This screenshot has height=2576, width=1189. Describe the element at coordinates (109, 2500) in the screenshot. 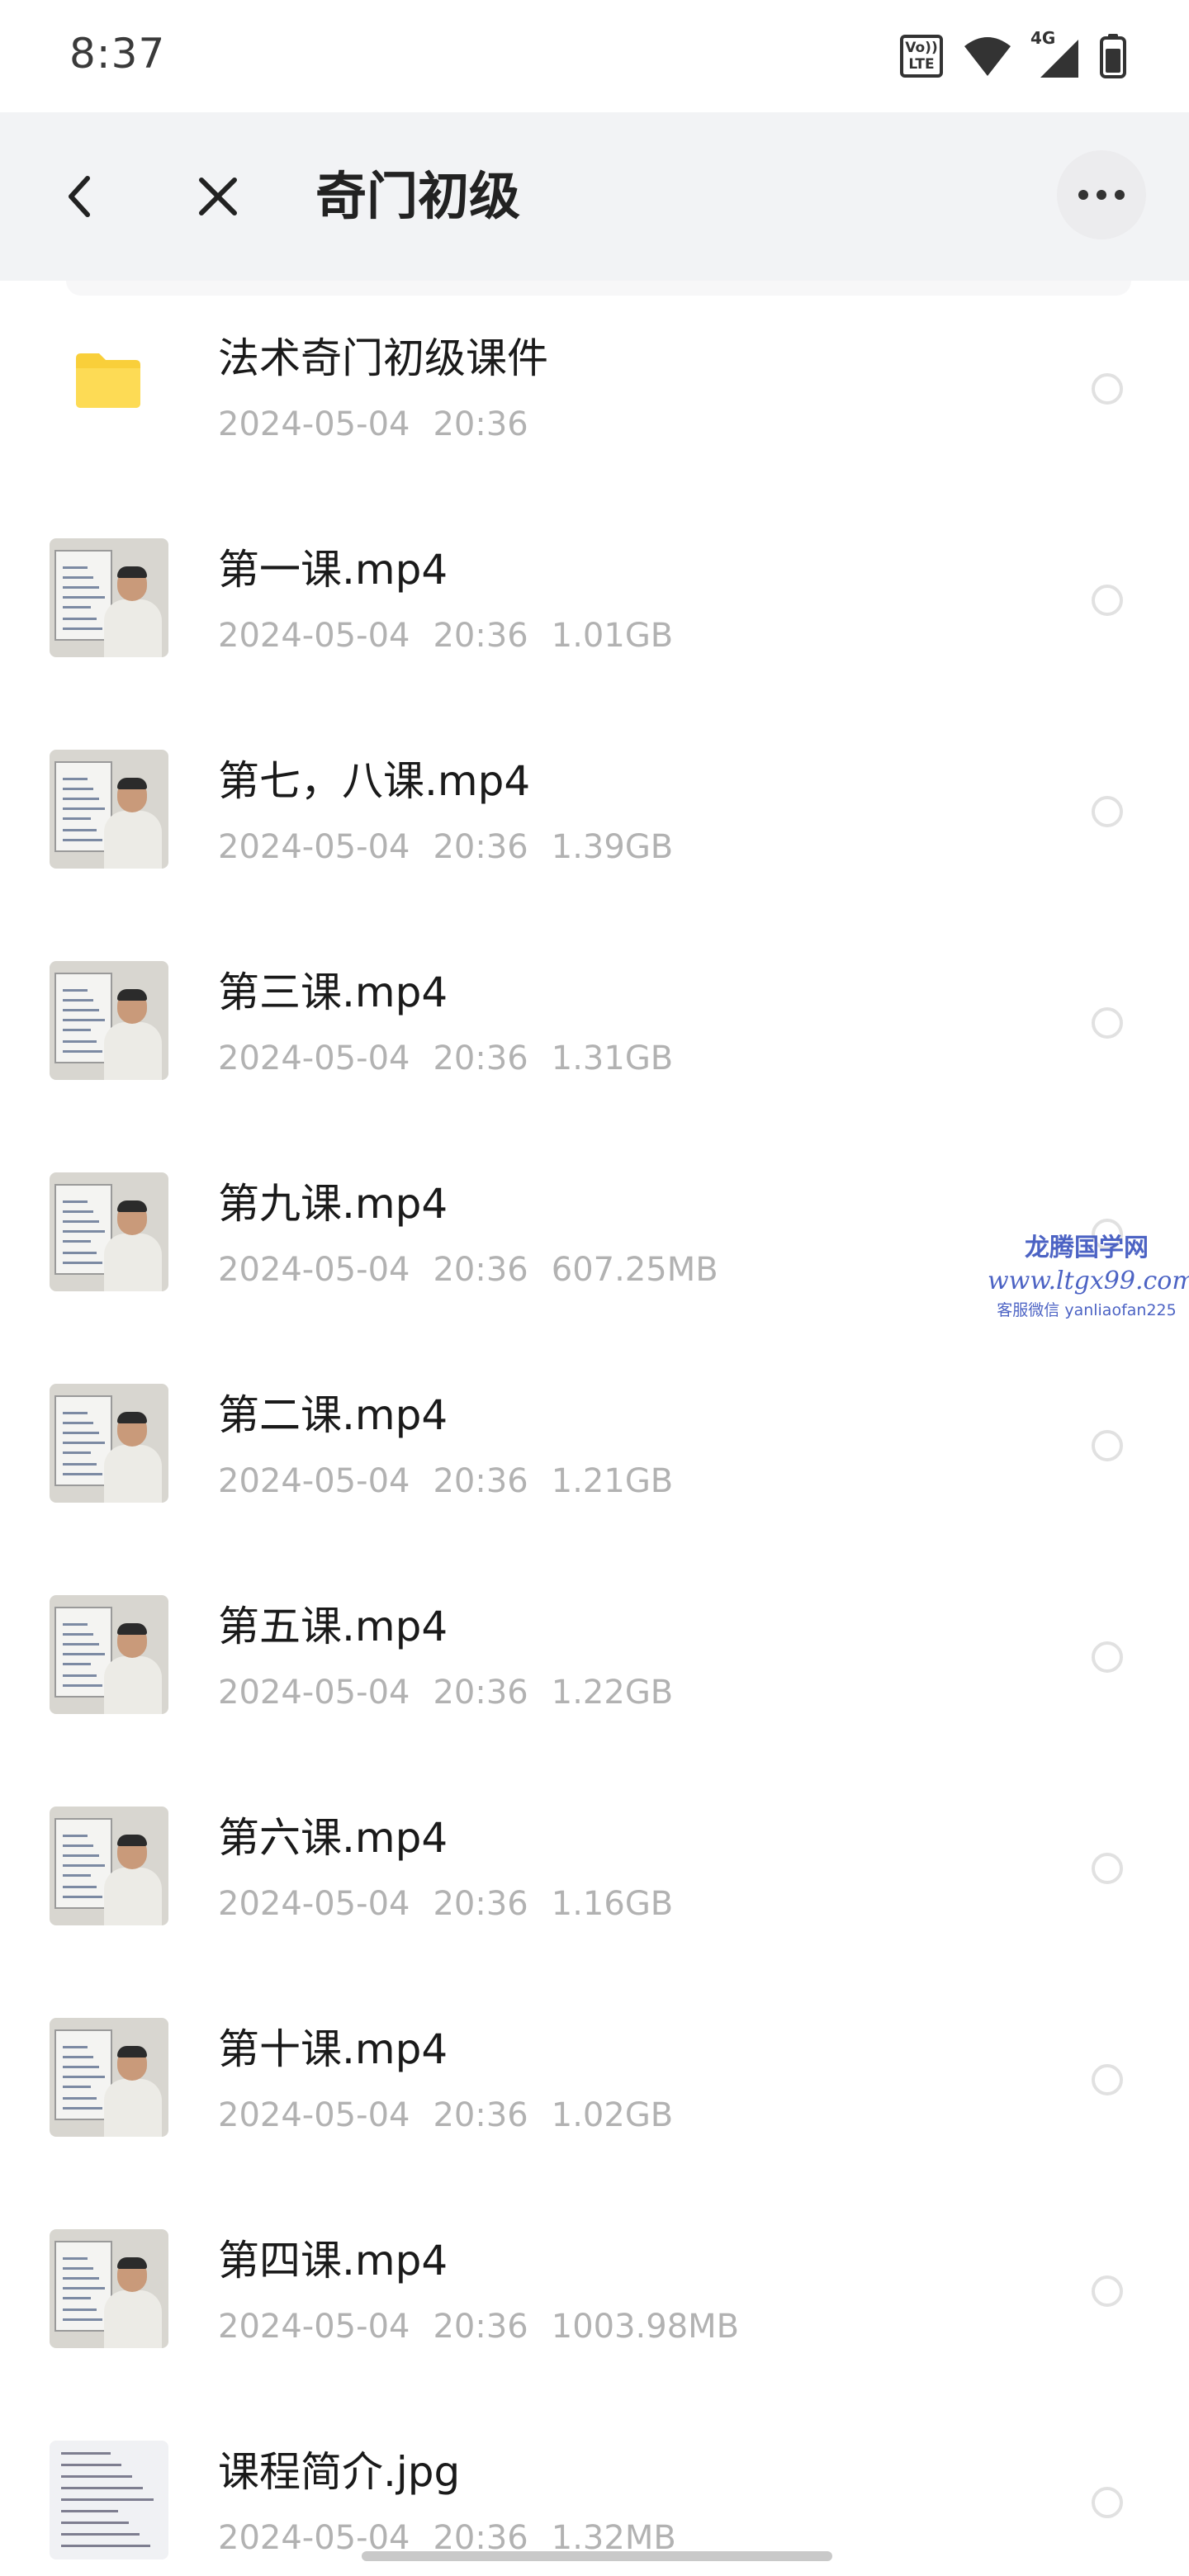

I see `image-thumbnail` at that location.